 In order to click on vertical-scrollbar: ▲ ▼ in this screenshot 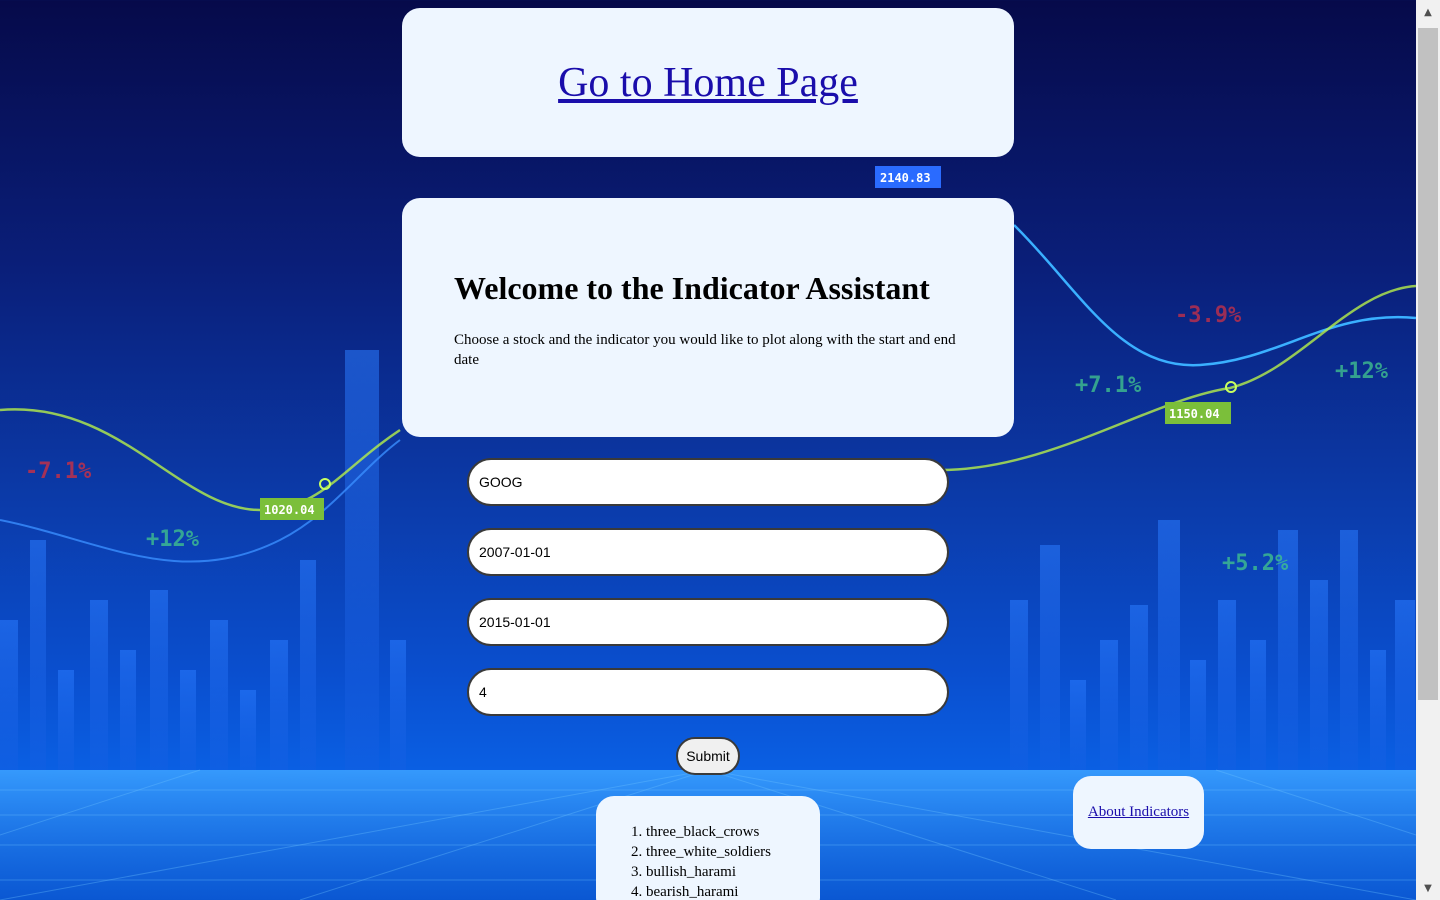, I will do `click(1428, 450)`.